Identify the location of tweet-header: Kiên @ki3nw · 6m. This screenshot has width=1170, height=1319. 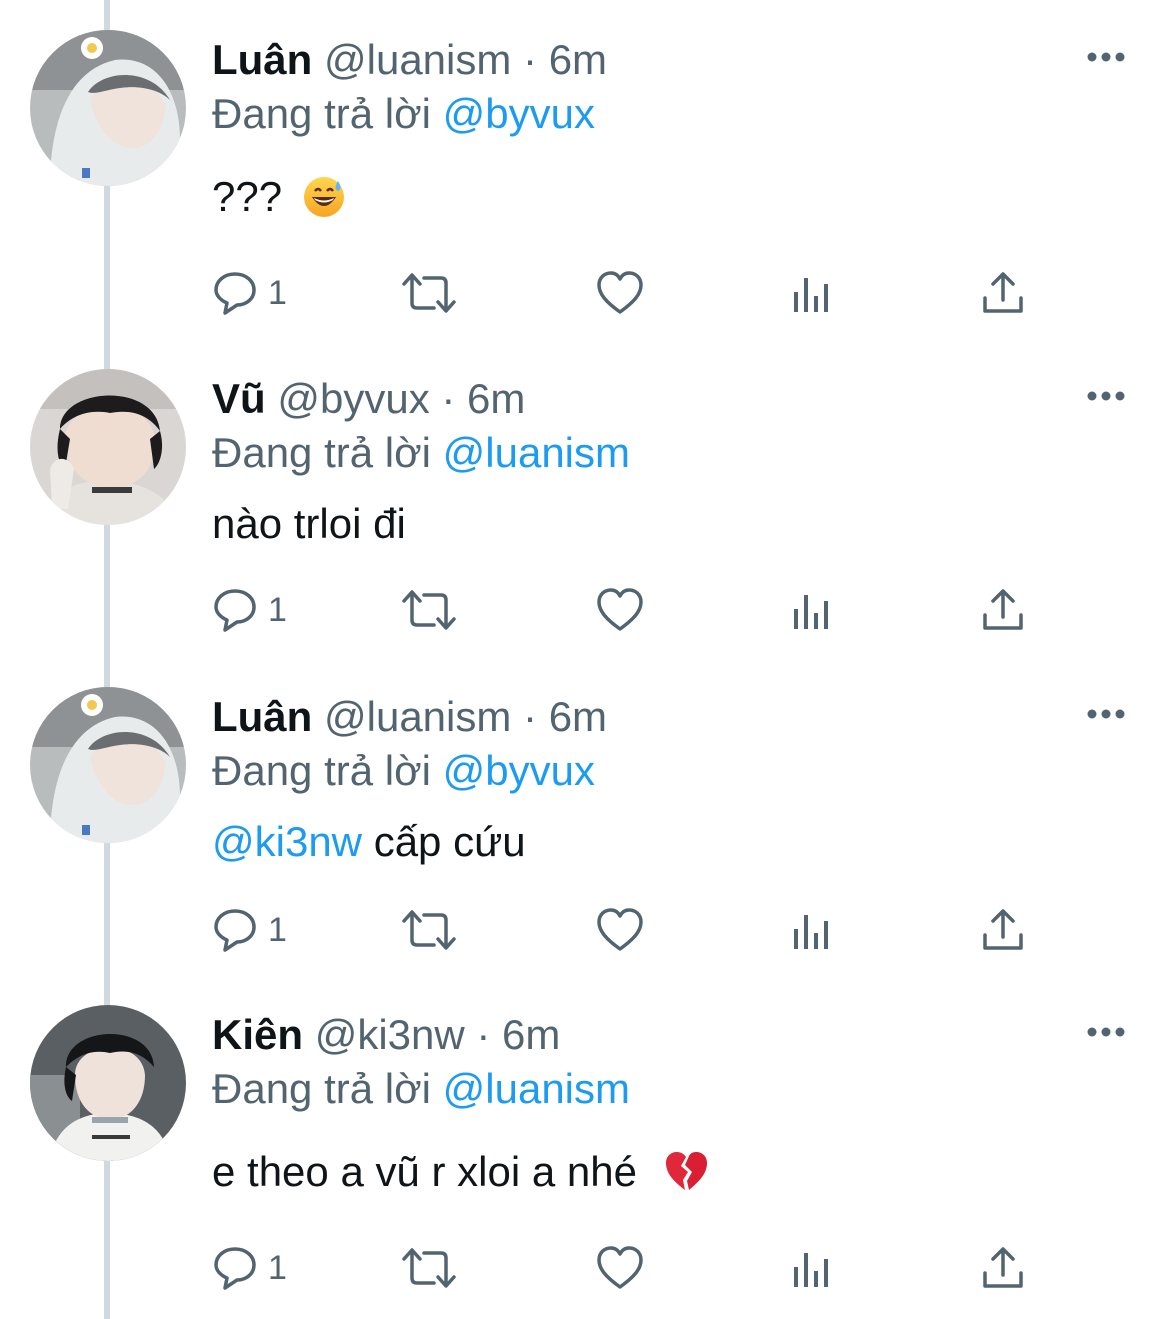
(386, 1035).